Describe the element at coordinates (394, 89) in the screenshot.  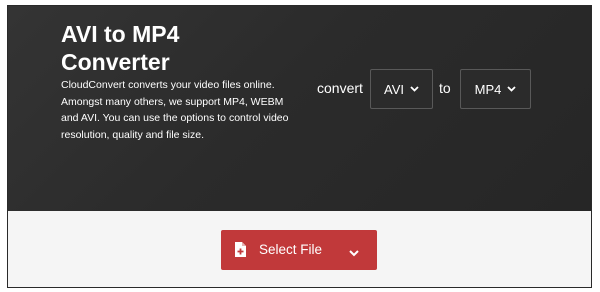
I see `from-format-value: AVI` at that location.